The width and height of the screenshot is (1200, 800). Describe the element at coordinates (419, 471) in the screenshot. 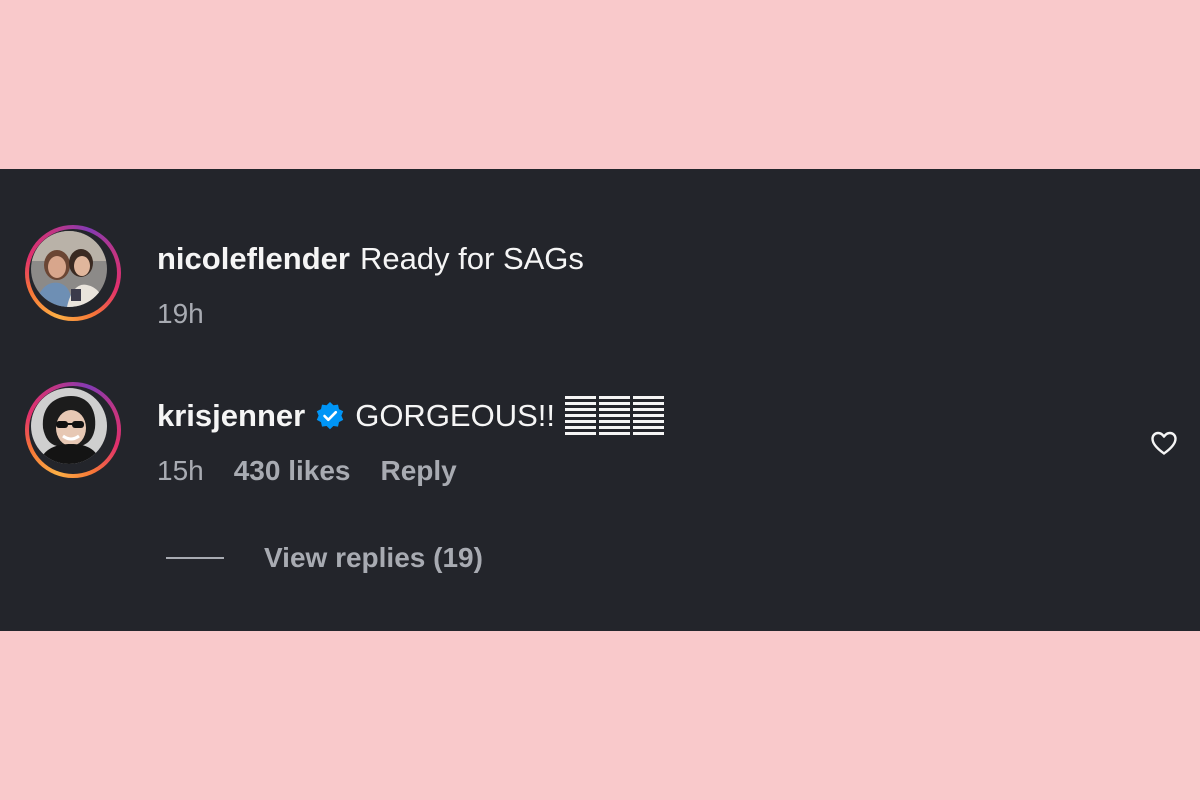

I see `reply-button: Reply` at that location.